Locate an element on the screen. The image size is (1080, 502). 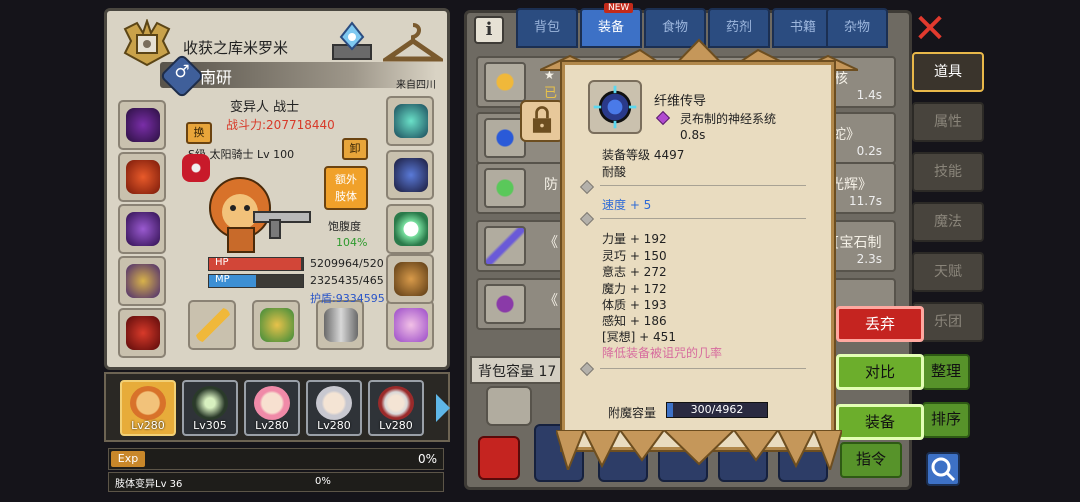
inventory-item-suffix: 光辉》 is located at coordinates (851, 185).